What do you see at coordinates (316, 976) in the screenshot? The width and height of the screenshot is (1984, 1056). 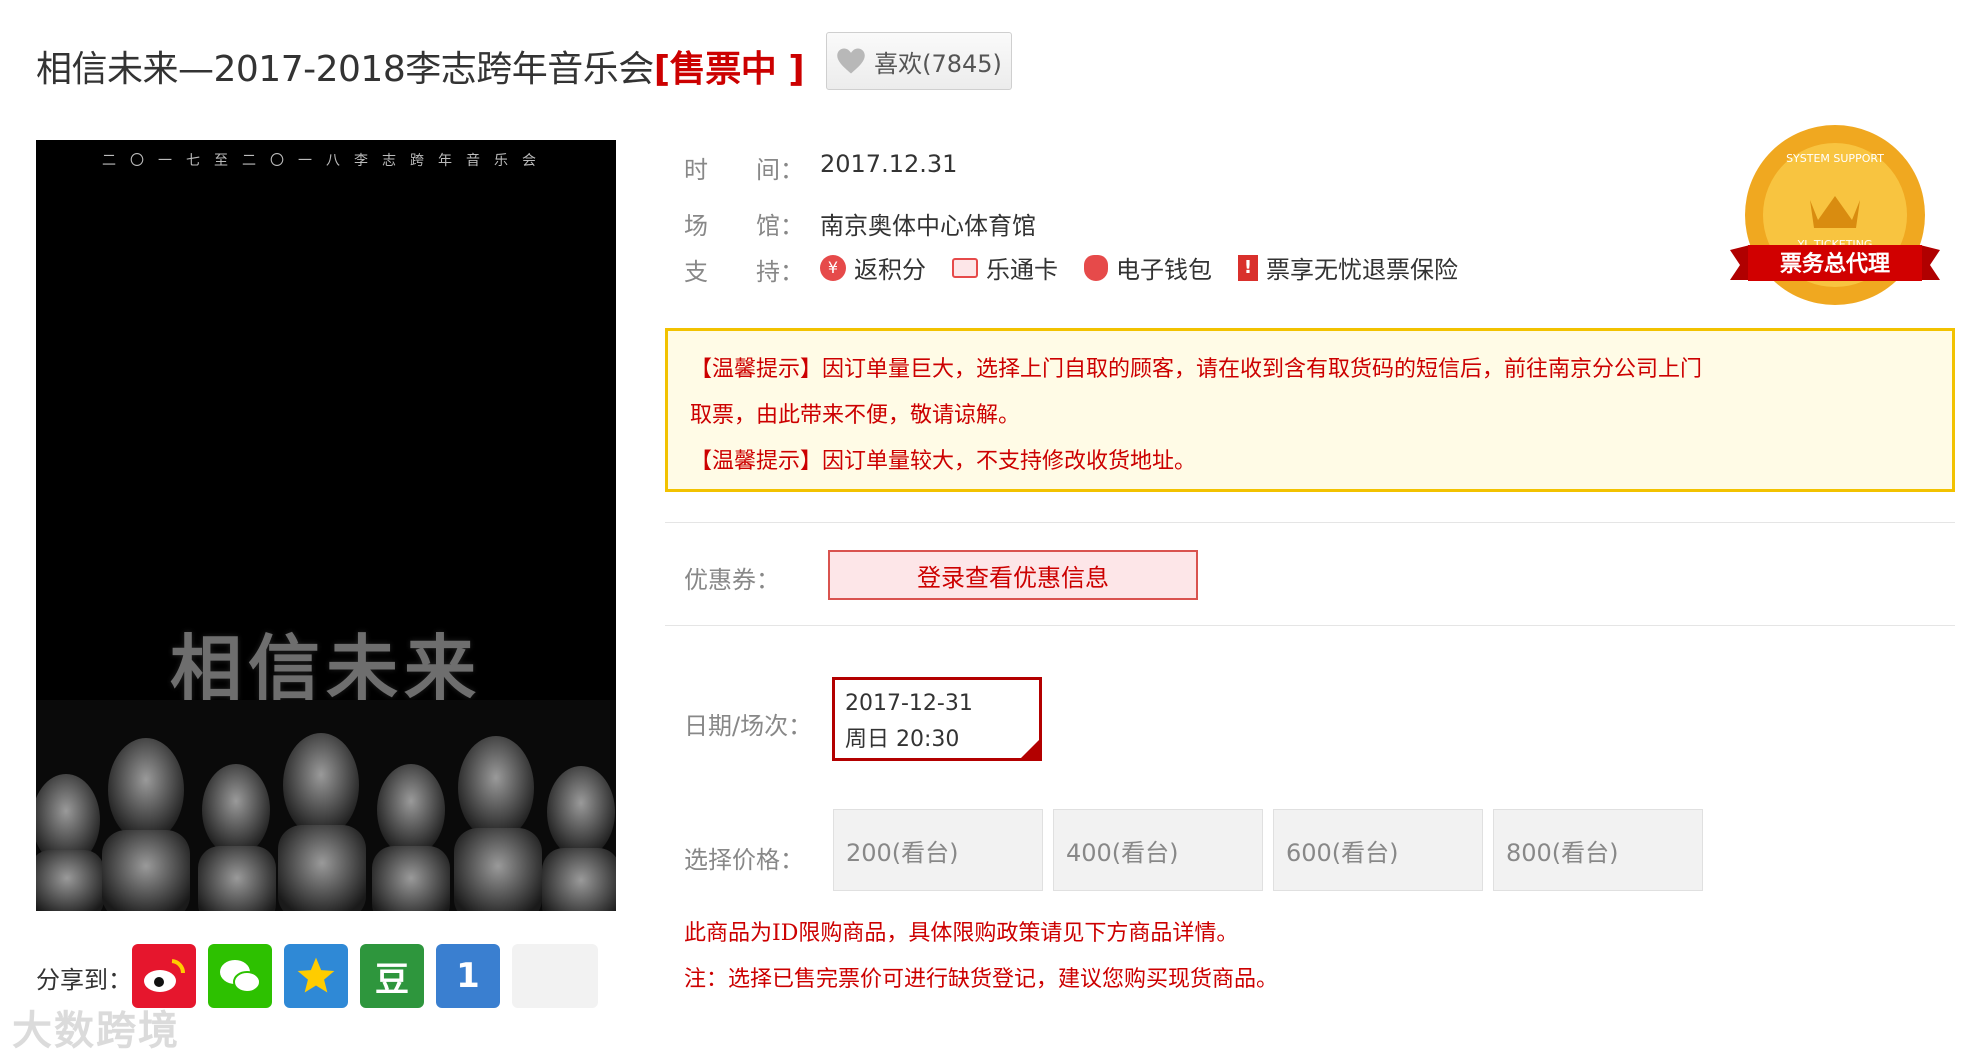 I see `qzone-icon` at bounding box center [316, 976].